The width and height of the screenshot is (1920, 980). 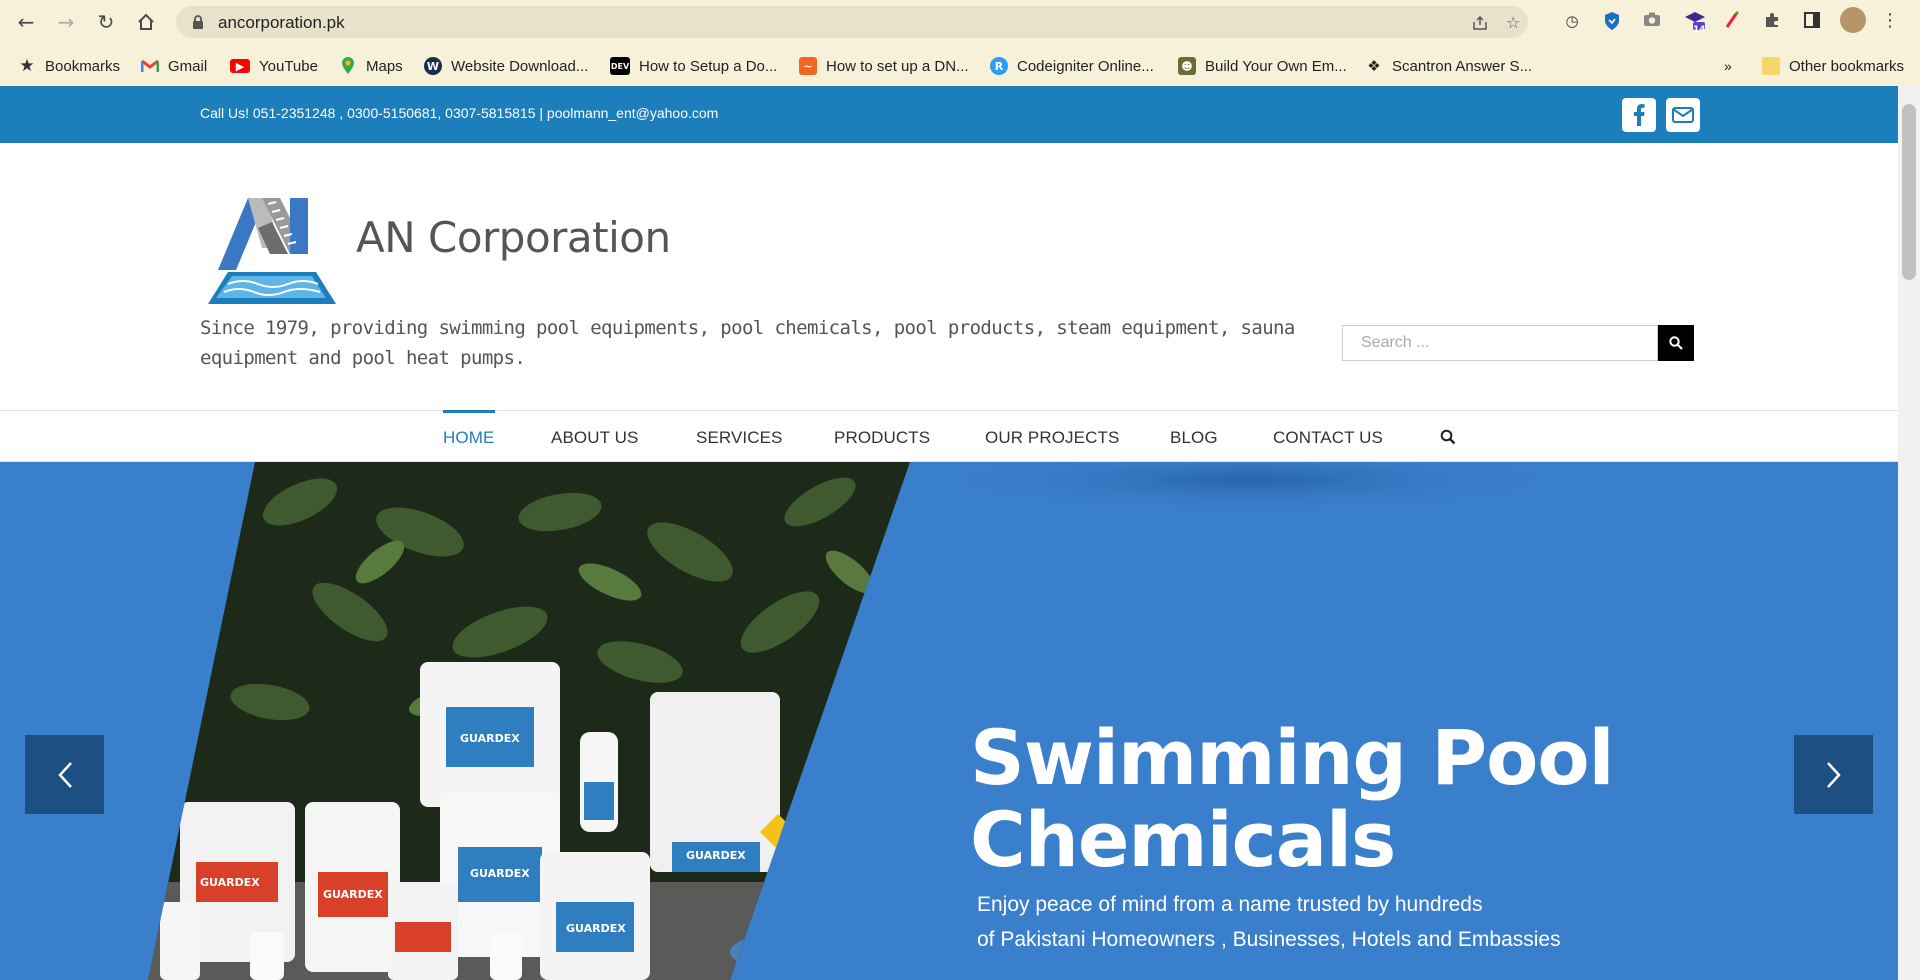 What do you see at coordinates (1812, 21) in the screenshot?
I see `side-panel-icon` at bounding box center [1812, 21].